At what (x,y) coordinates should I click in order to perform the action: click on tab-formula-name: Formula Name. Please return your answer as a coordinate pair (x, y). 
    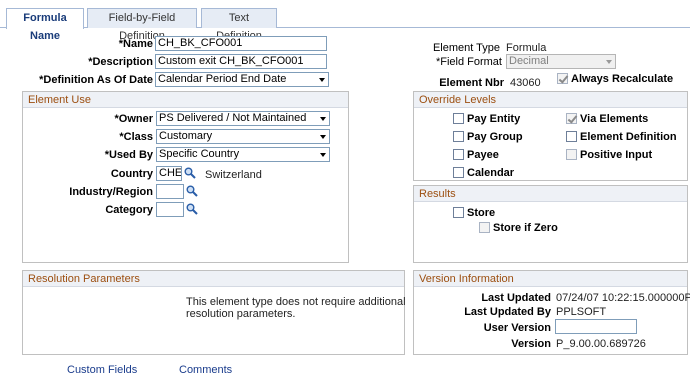
    Looking at the image, I should click on (45, 25).